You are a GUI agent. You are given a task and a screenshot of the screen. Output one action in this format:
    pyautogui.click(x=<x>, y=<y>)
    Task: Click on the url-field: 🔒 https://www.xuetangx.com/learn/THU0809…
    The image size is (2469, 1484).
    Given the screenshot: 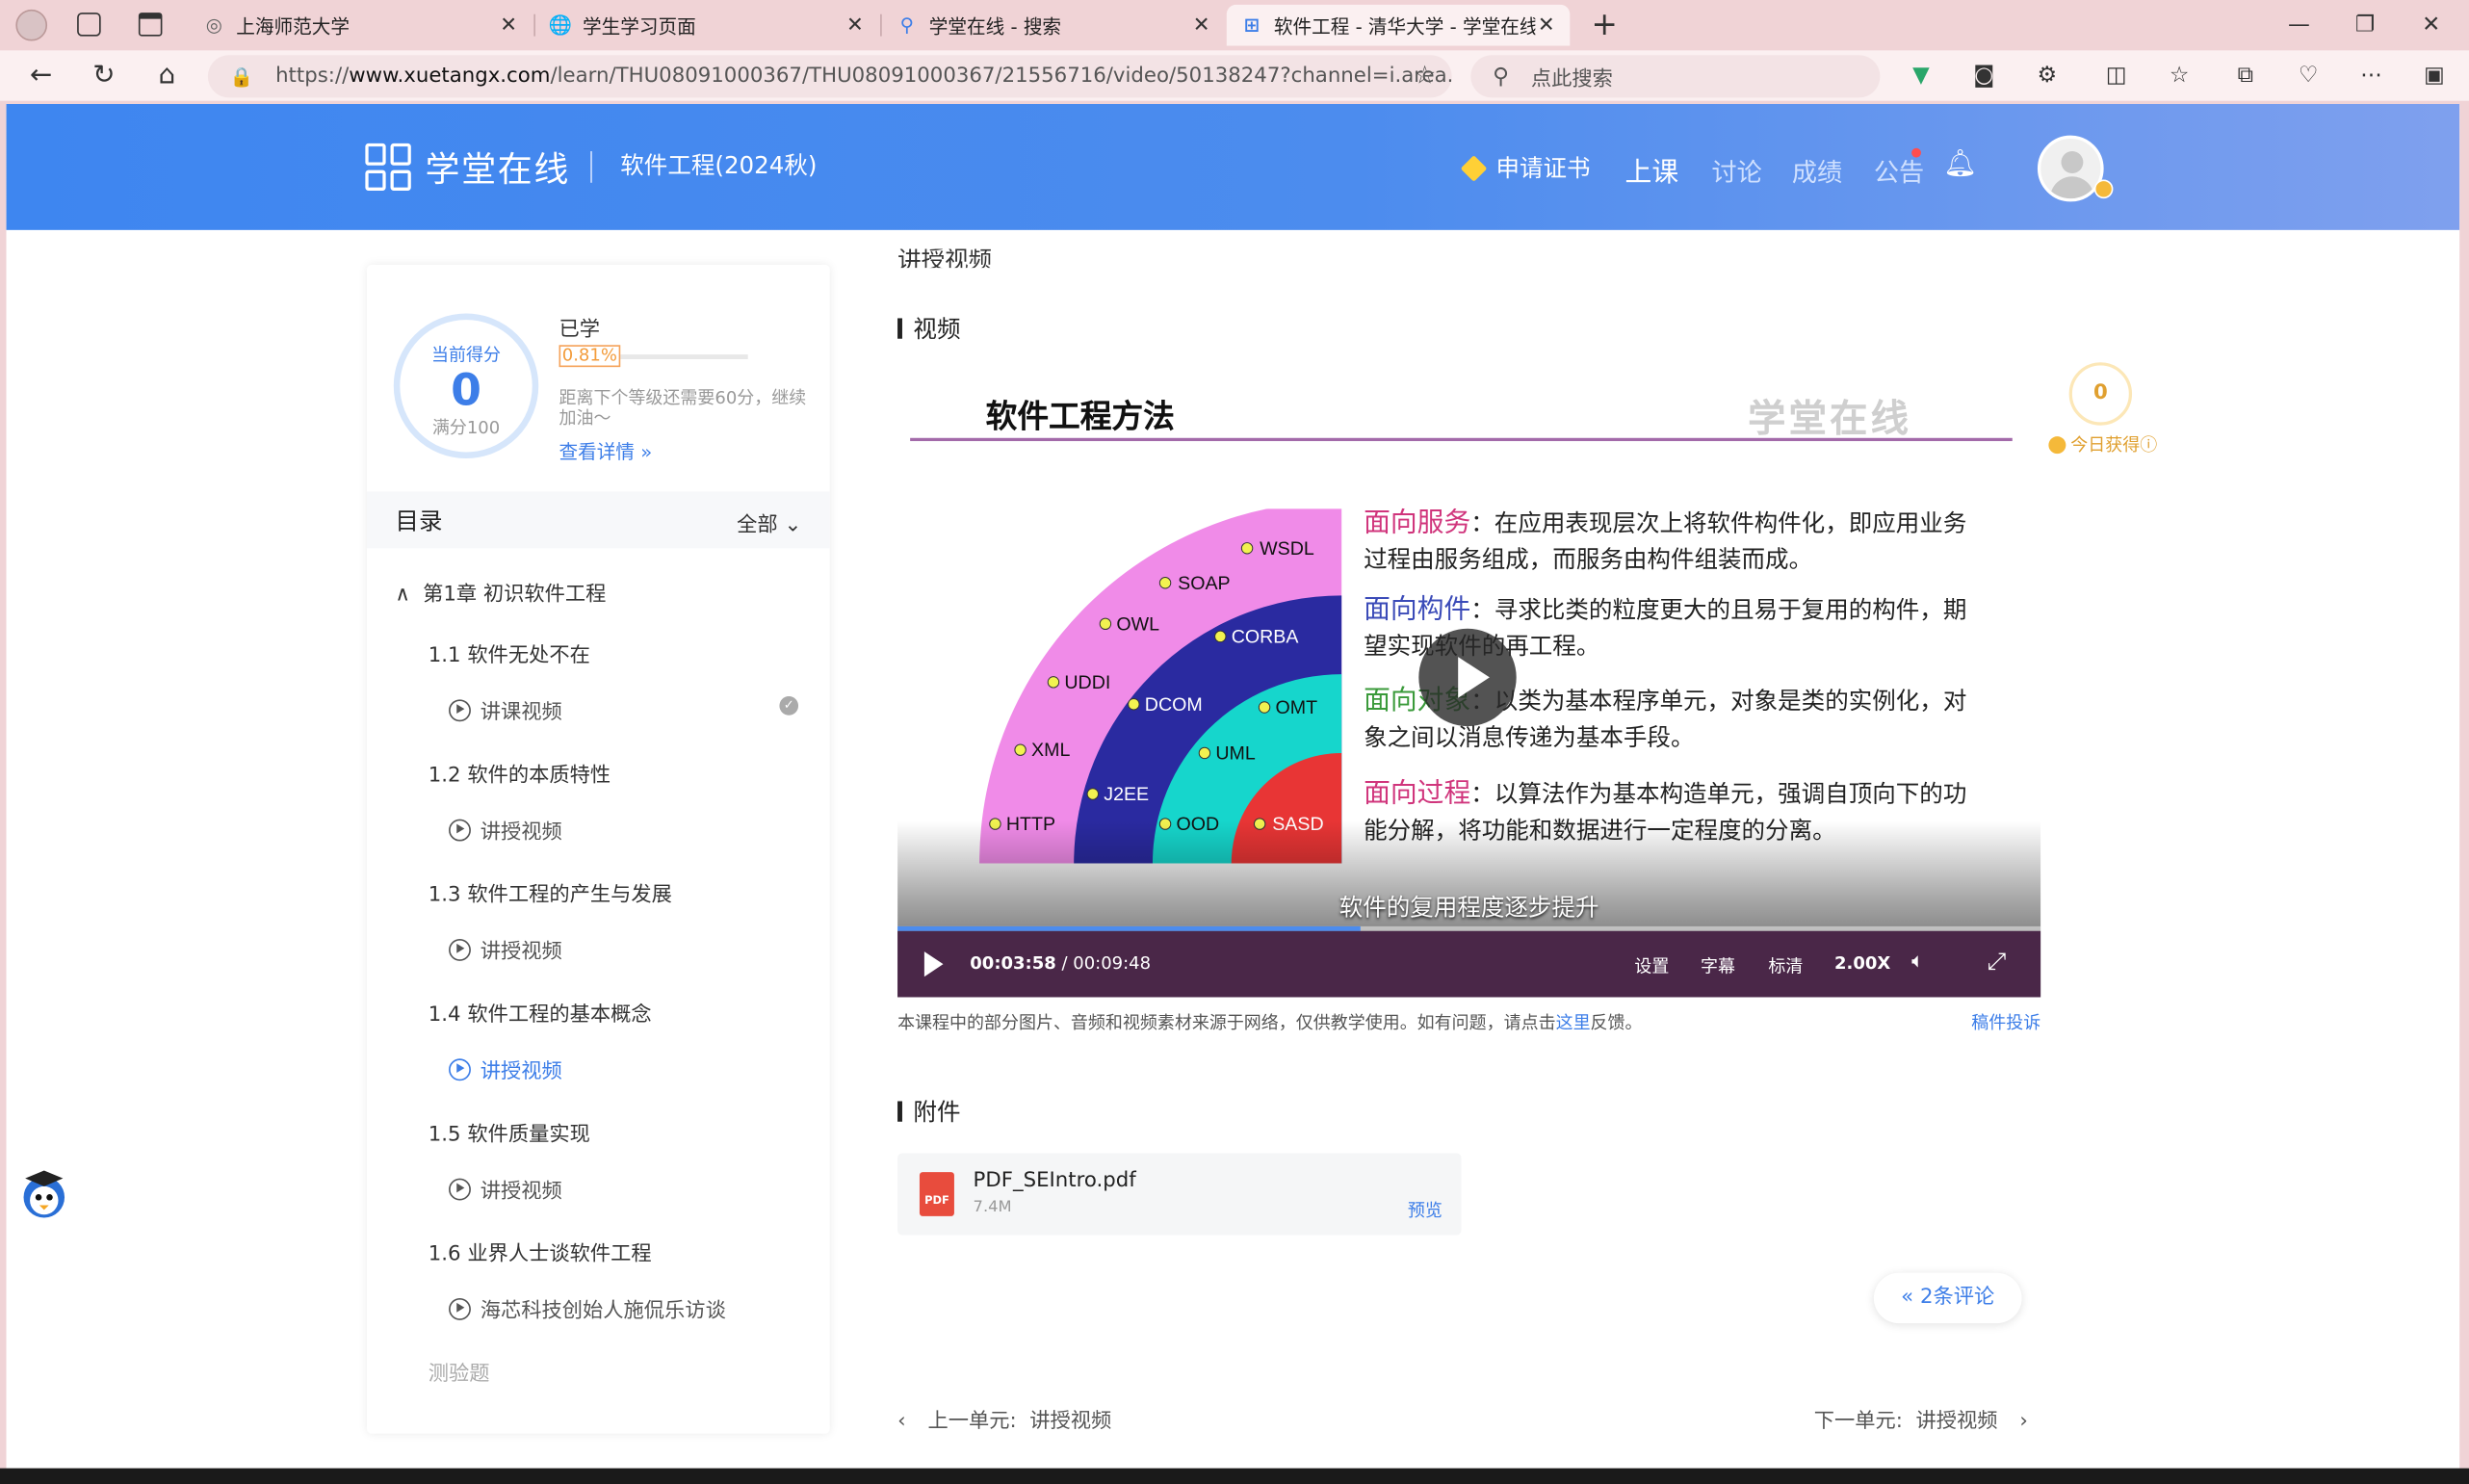 What is the action you would take?
    pyautogui.click(x=830, y=76)
    